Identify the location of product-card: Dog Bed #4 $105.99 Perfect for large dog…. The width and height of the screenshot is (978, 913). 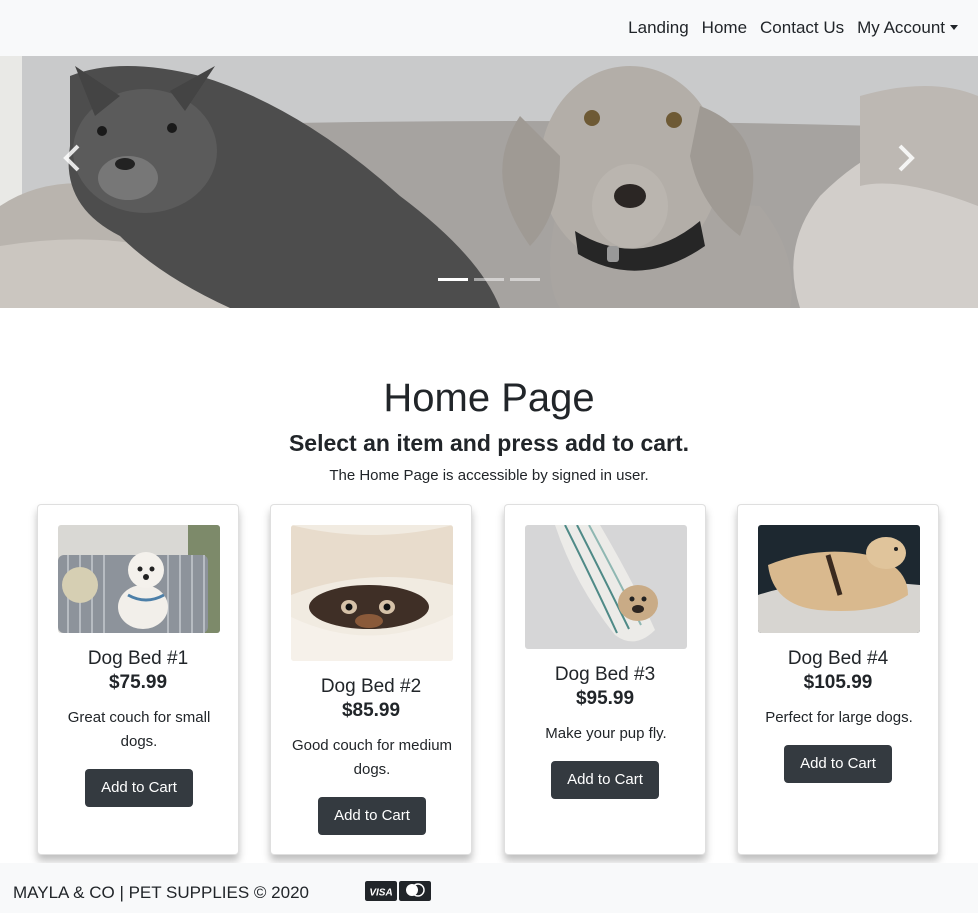
(838, 679).